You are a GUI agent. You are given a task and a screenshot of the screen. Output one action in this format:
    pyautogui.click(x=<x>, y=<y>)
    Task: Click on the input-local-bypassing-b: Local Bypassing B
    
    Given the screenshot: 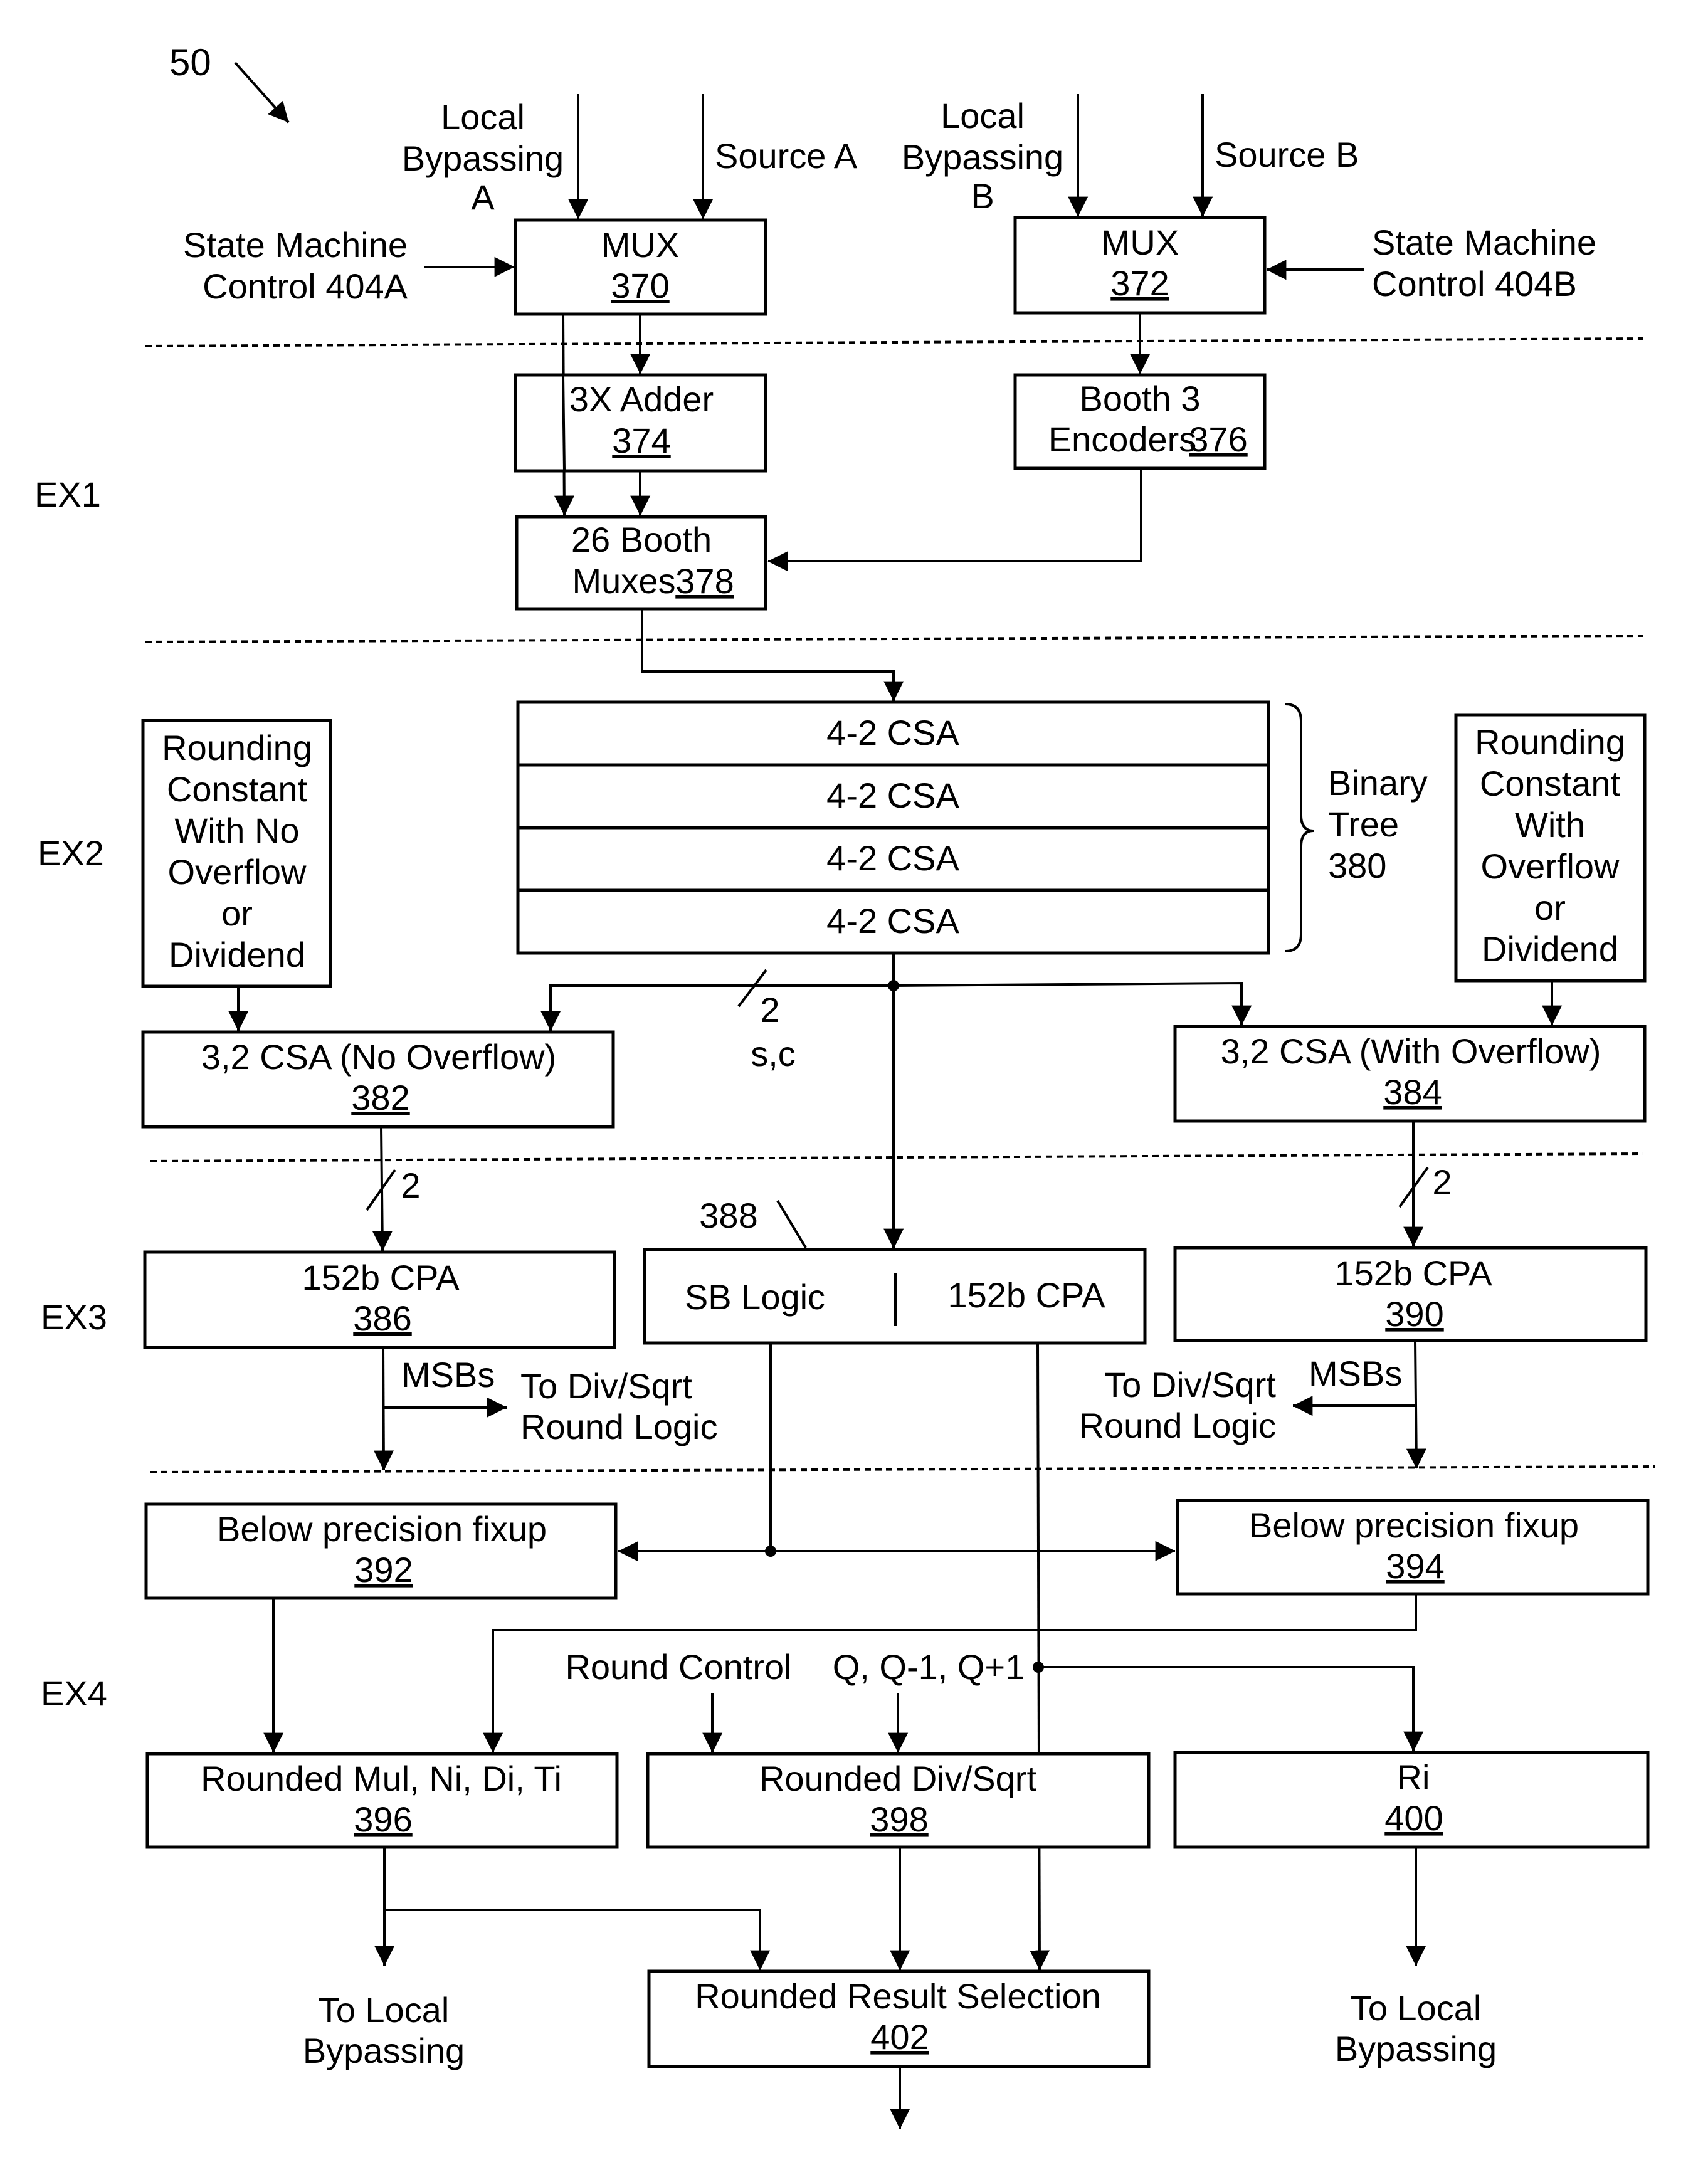 What is the action you would take?
    pyautogui.click(x=982, y=156)
    